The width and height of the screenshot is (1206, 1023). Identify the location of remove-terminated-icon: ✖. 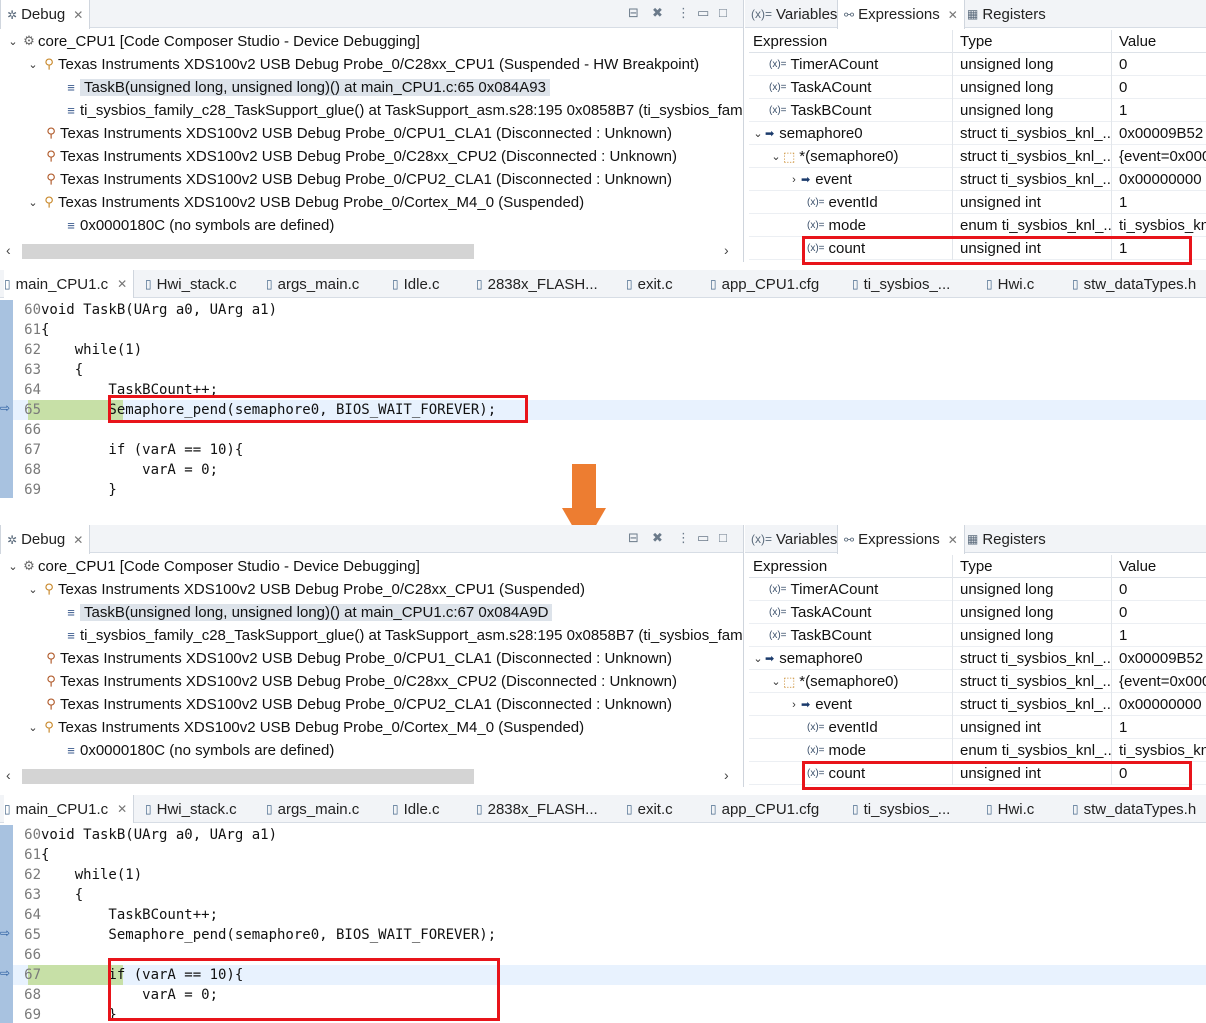
(657, 538).